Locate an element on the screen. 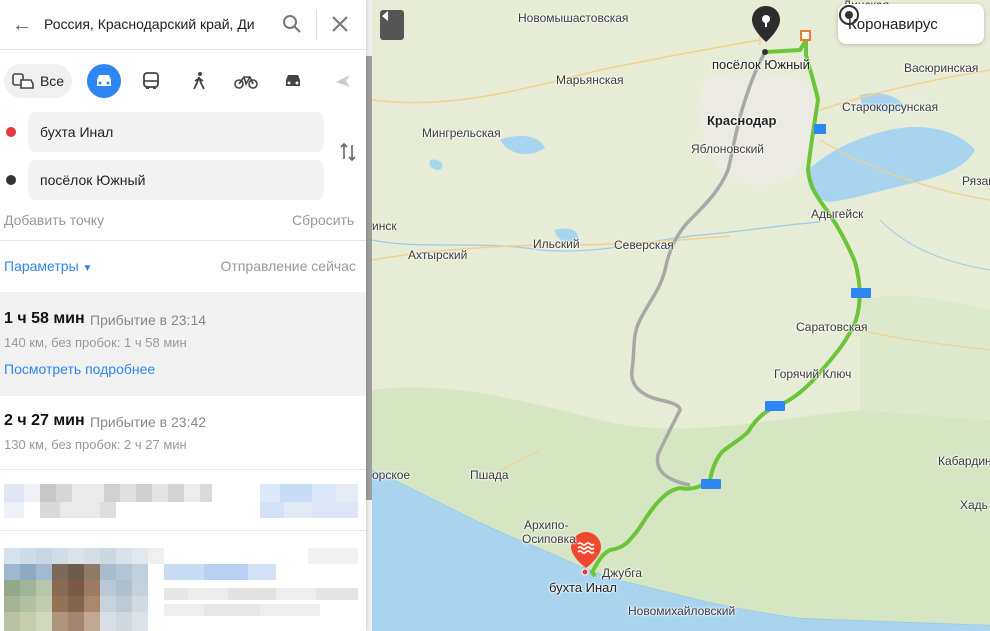 This screenshot has width=990, height=631. map-label: Саратовская is located at coordinates (832, 327).